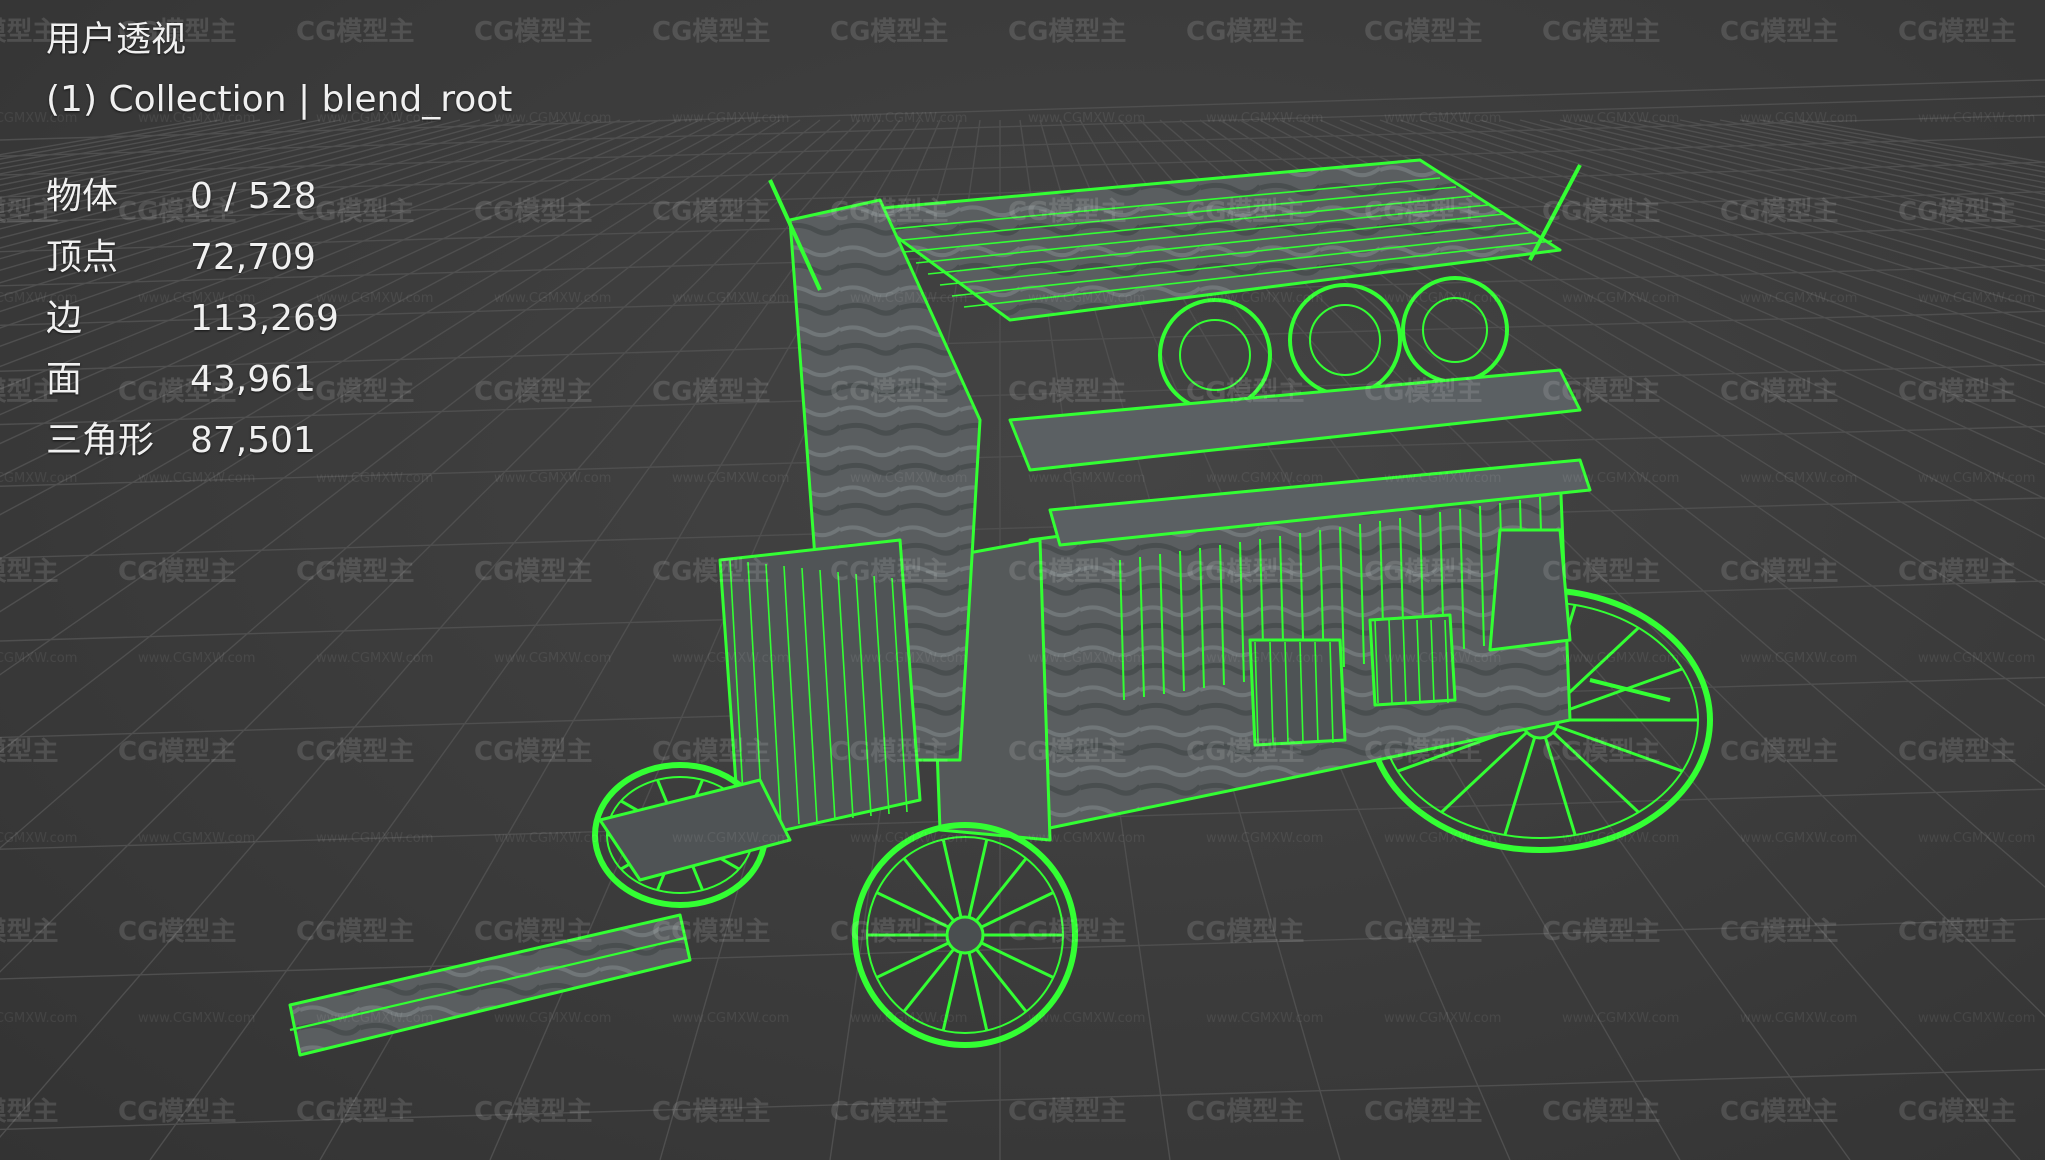 The image size is (2045, 1160). I want to click on stat-row-vertices: 顶点 72,709, so click(279, 257).